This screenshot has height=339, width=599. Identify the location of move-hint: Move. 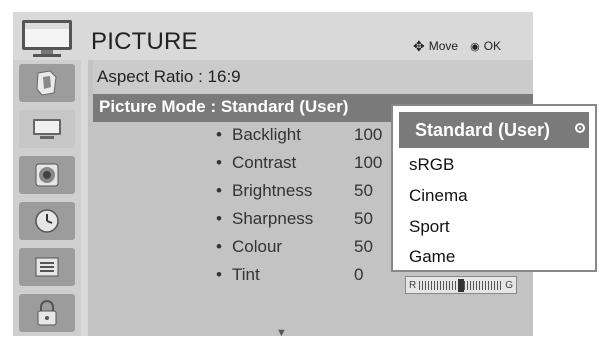
(443, 46).